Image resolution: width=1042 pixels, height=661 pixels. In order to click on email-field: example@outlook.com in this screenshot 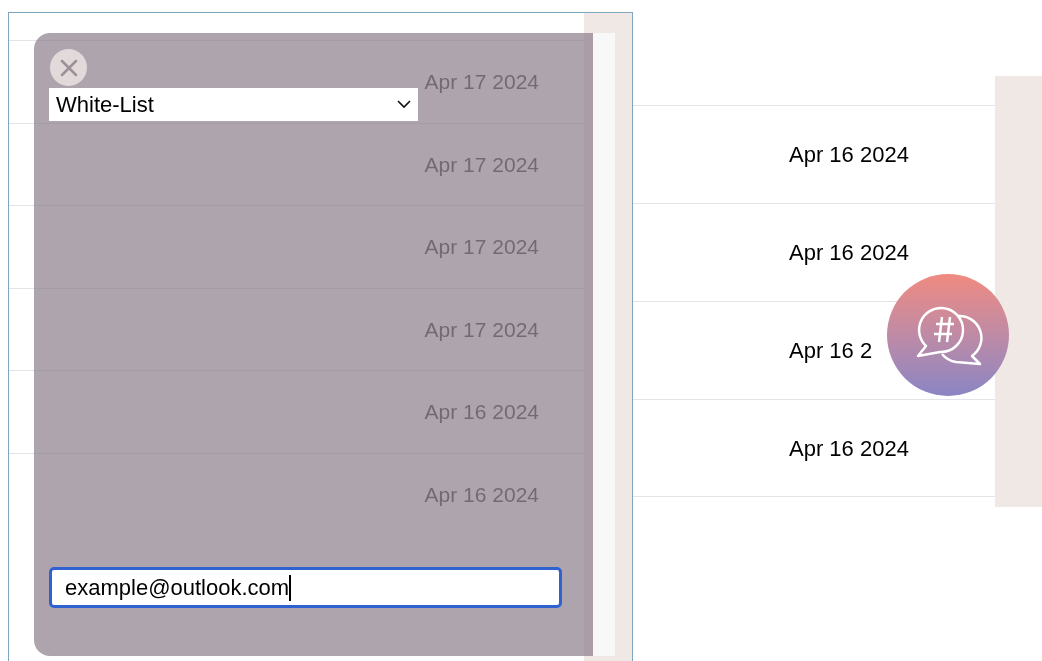, I will do `click(305, 587)`.